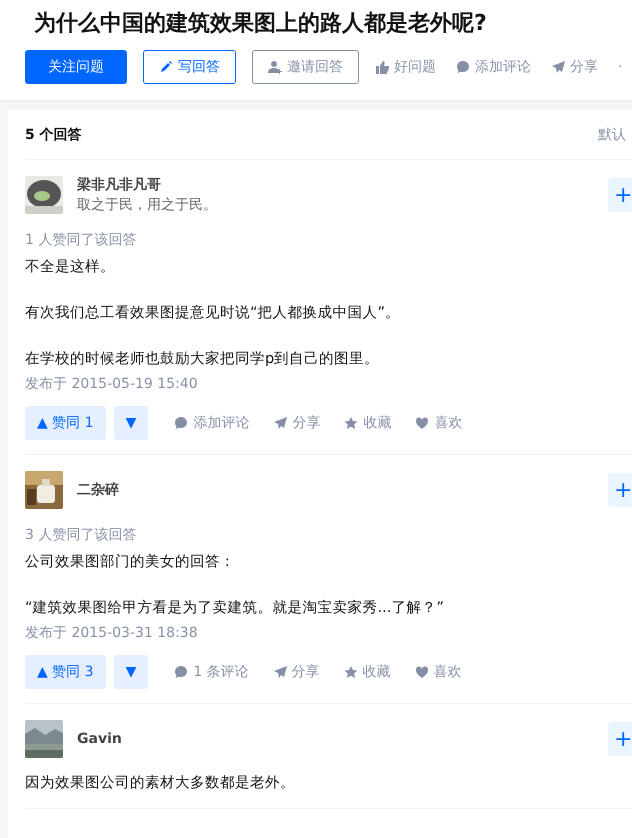 This screenshot has height=838, width=632. I want to click on answer-count: 5 个回答, so click(53, 135).